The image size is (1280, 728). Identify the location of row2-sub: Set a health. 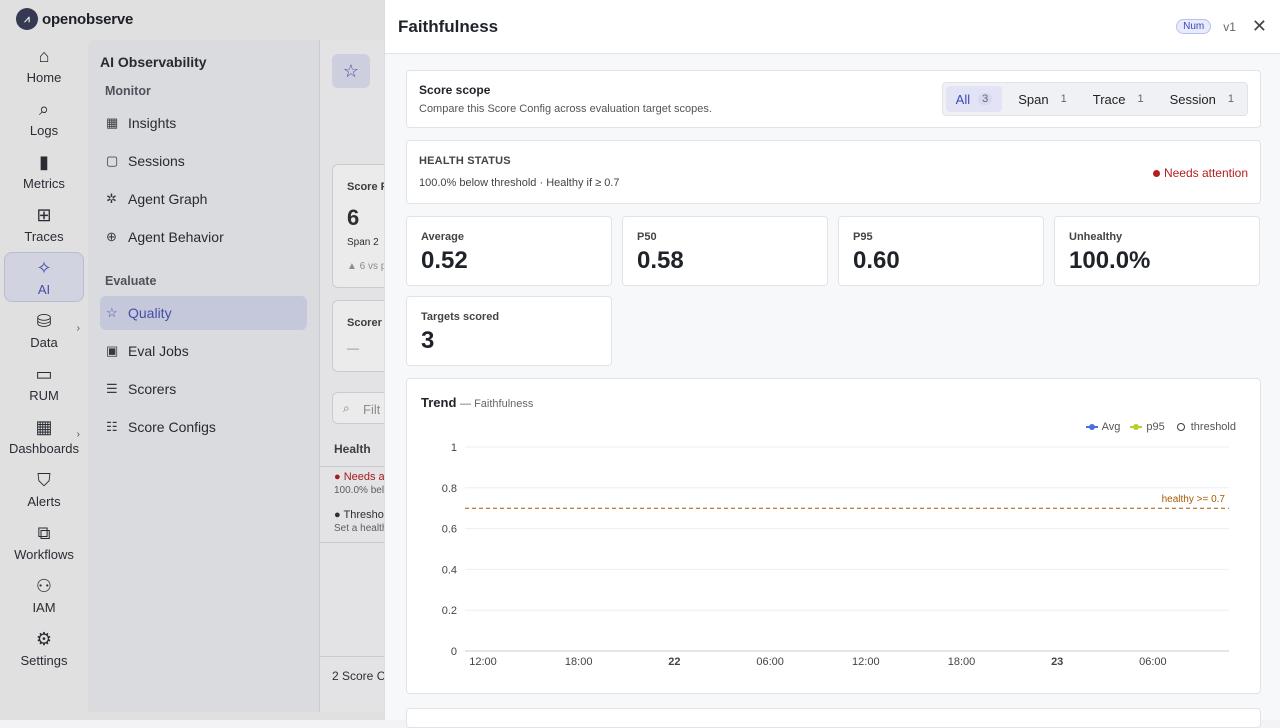
(361, 528).